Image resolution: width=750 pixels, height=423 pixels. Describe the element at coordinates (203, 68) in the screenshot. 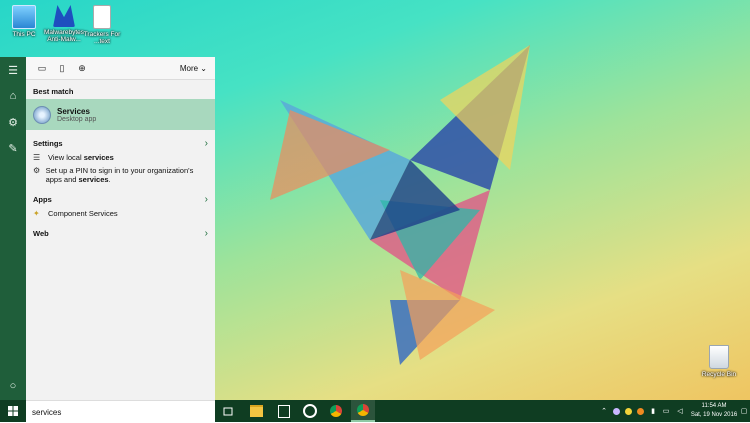

I see `chevron-down-icon: ⌄` at that location.